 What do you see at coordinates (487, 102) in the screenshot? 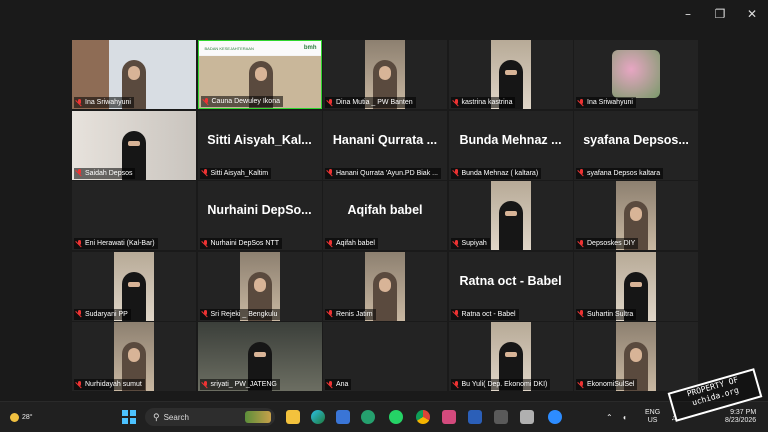
I see `participant-name: kastrina kastrina` at bounding box center [487, 102].